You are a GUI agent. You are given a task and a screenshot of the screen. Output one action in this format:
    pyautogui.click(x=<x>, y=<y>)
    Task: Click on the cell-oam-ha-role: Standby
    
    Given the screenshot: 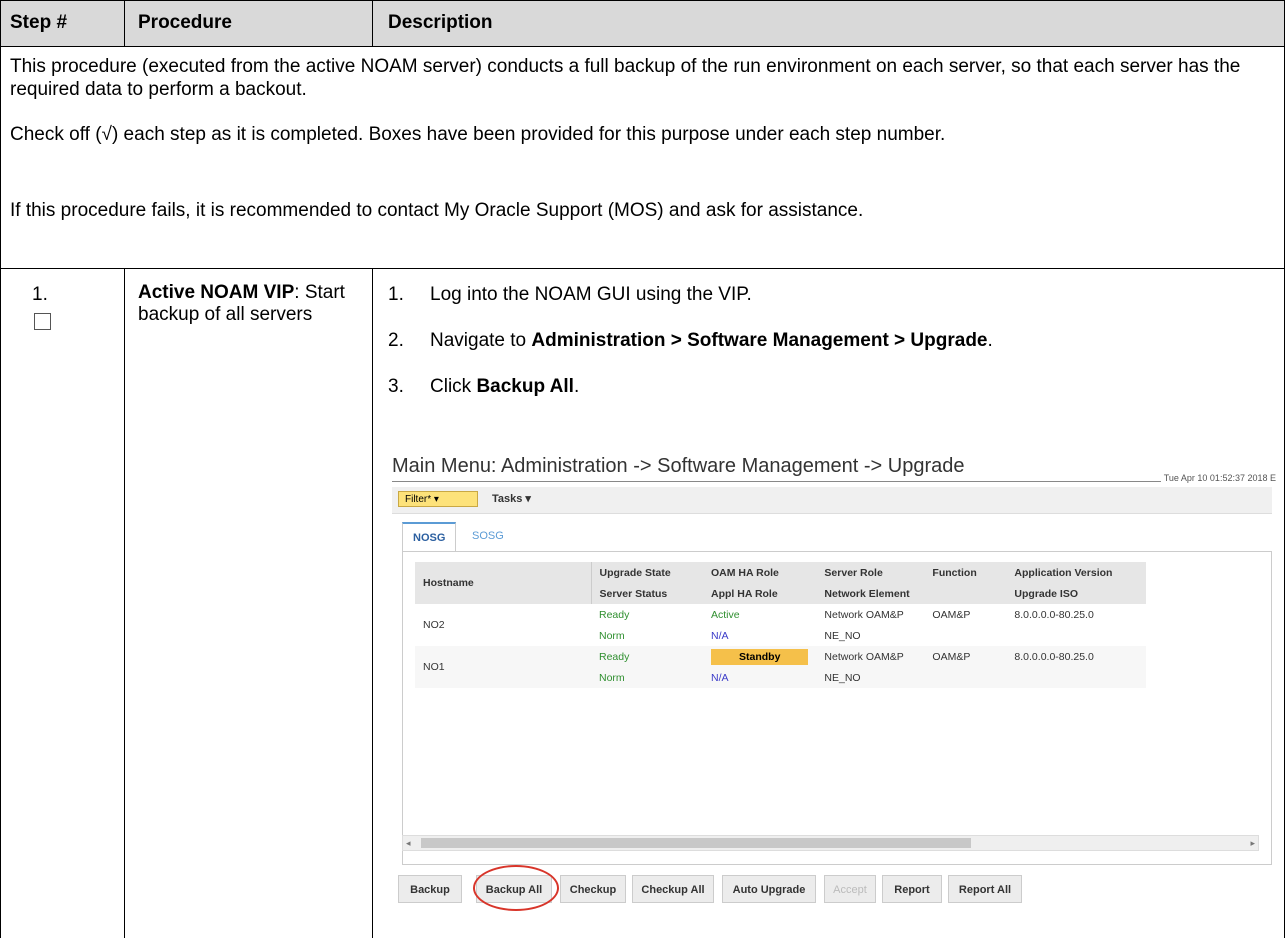 What is the action you would take?
    pyautogui.click(x=760, y=656)
    